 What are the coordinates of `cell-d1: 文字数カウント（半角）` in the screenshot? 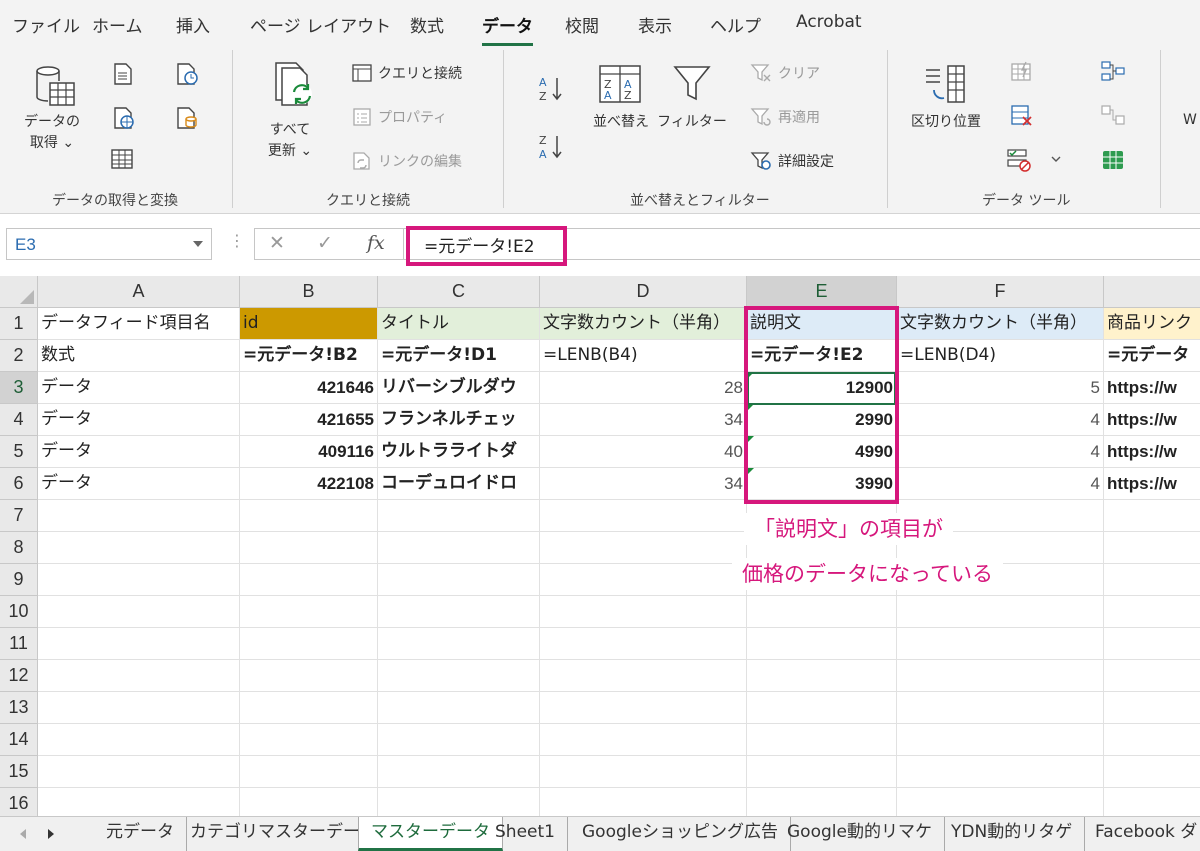 It's located at (643, 324).